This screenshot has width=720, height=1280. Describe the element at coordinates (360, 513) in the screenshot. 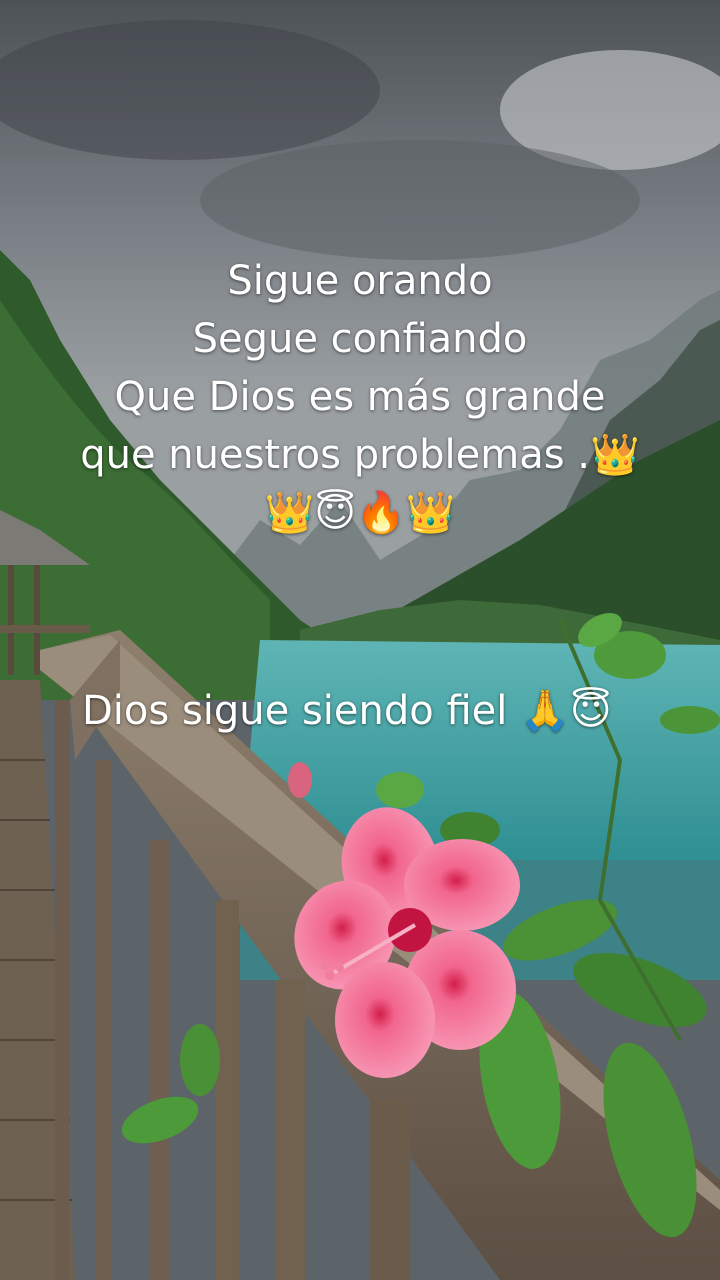

I see `caption-emoji-line: 👑😇🔥👑` at that location.